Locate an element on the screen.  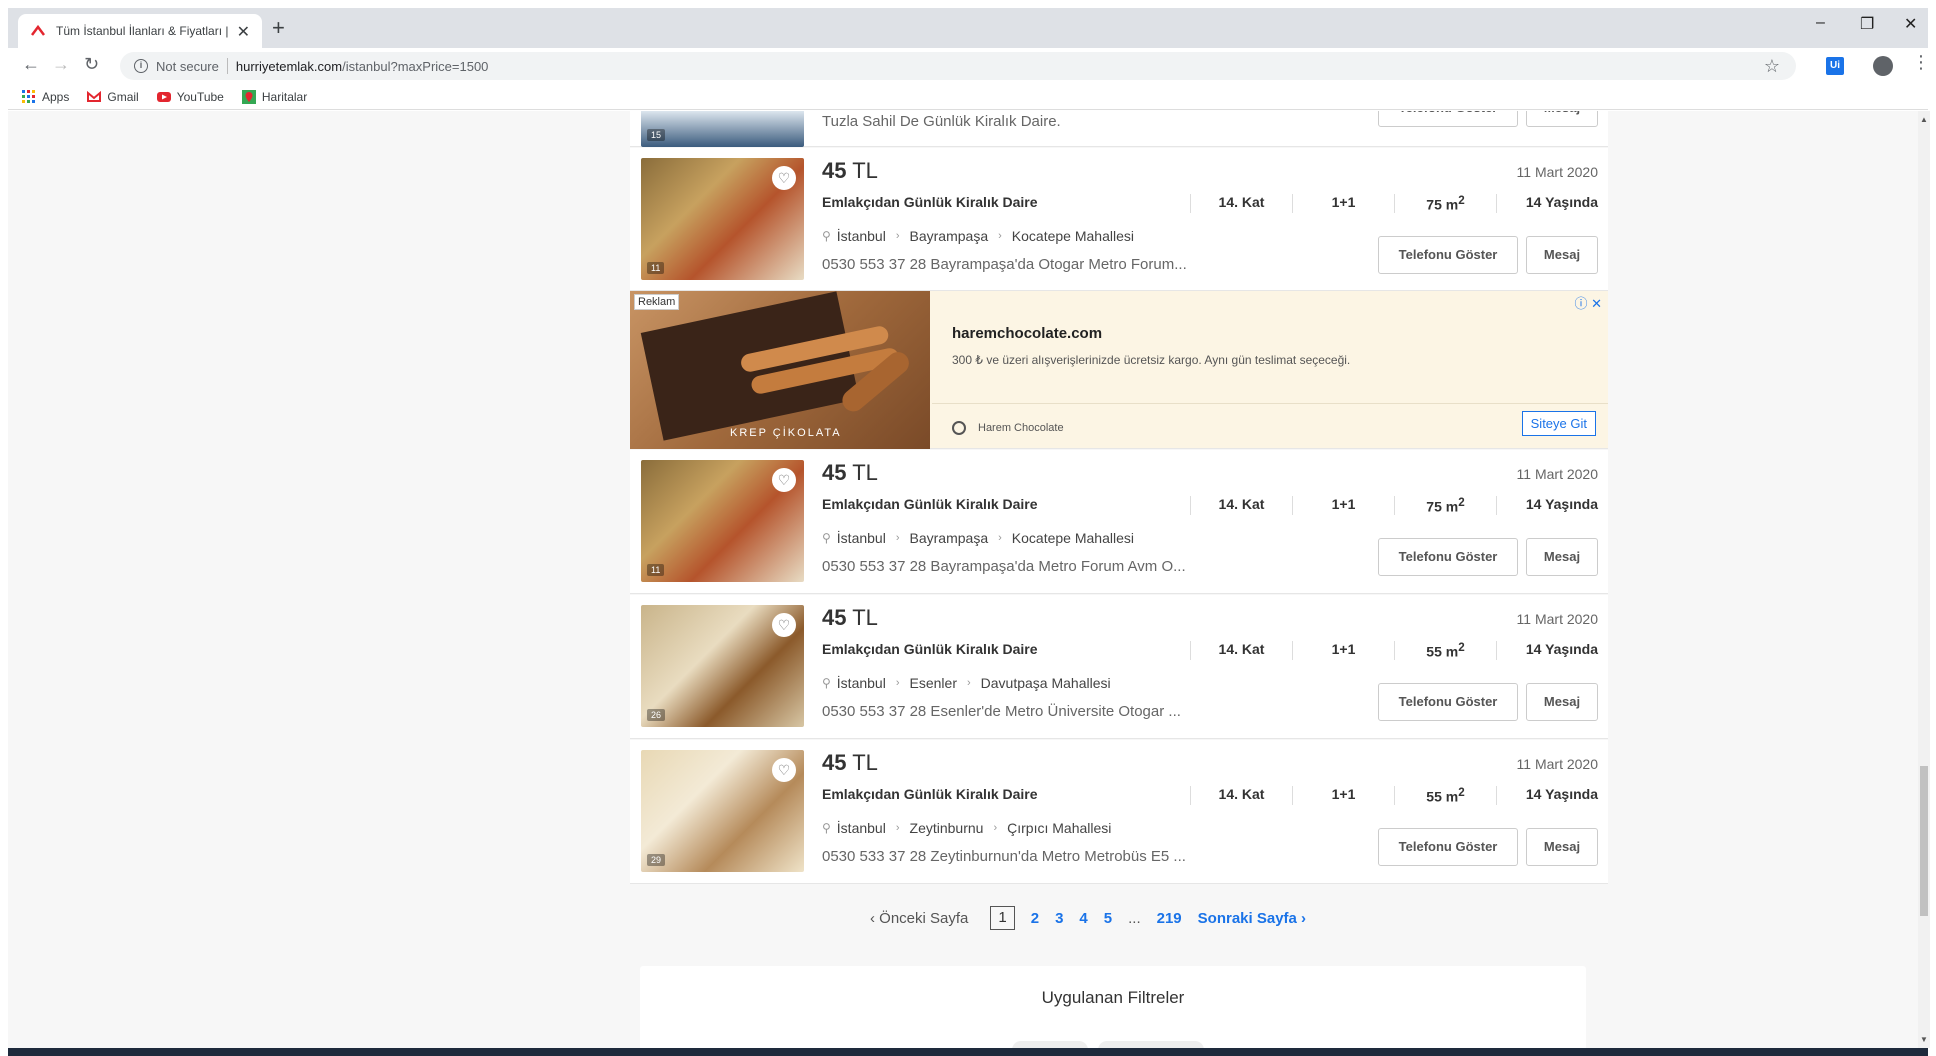
chevron-right-icon: › is located at coordinates (897, 538).